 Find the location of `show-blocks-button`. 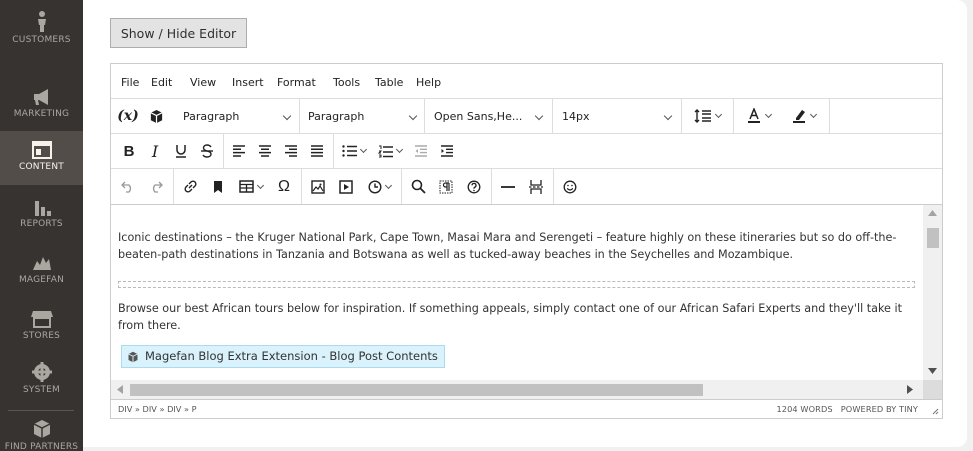

show-blocks-button is located at coordinates (446, 186).